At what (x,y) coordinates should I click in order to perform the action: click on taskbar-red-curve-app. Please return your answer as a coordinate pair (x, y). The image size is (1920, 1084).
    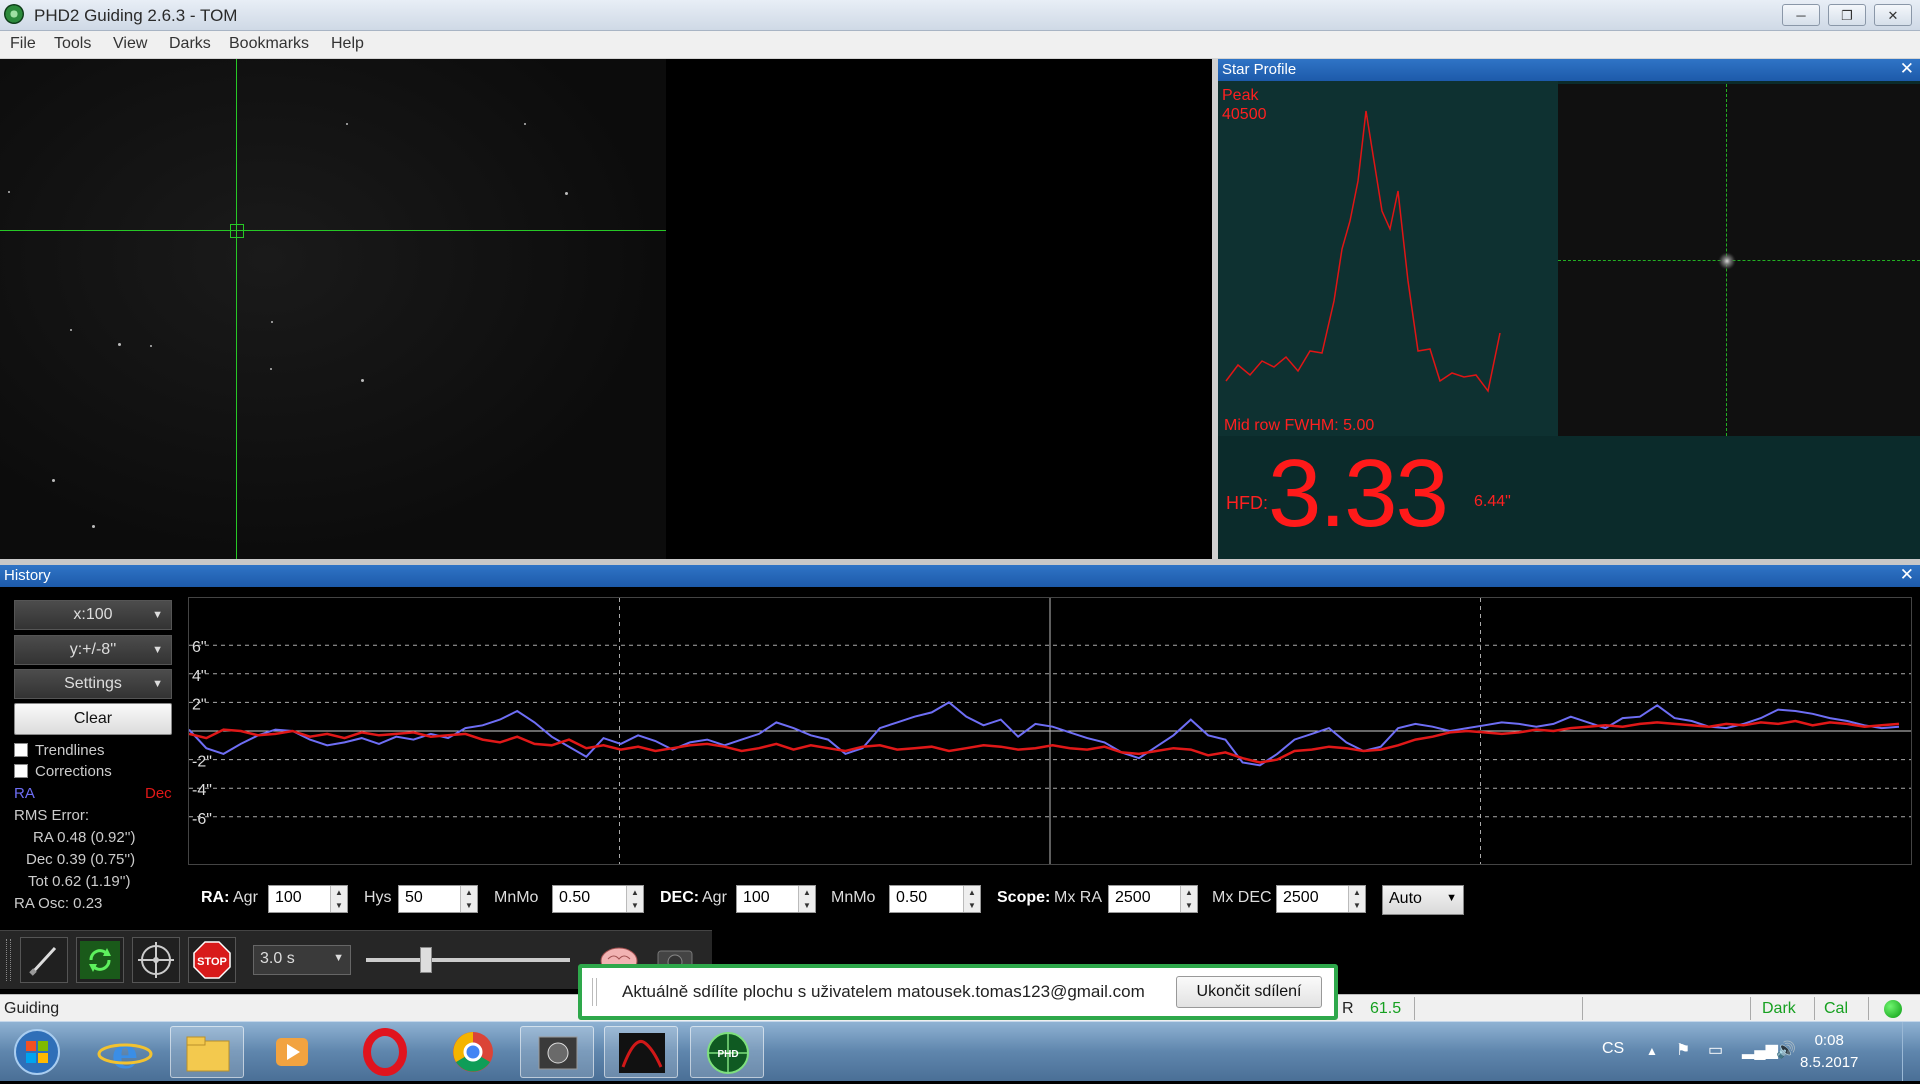
    Looking at the image, I should click on (641, 1052).